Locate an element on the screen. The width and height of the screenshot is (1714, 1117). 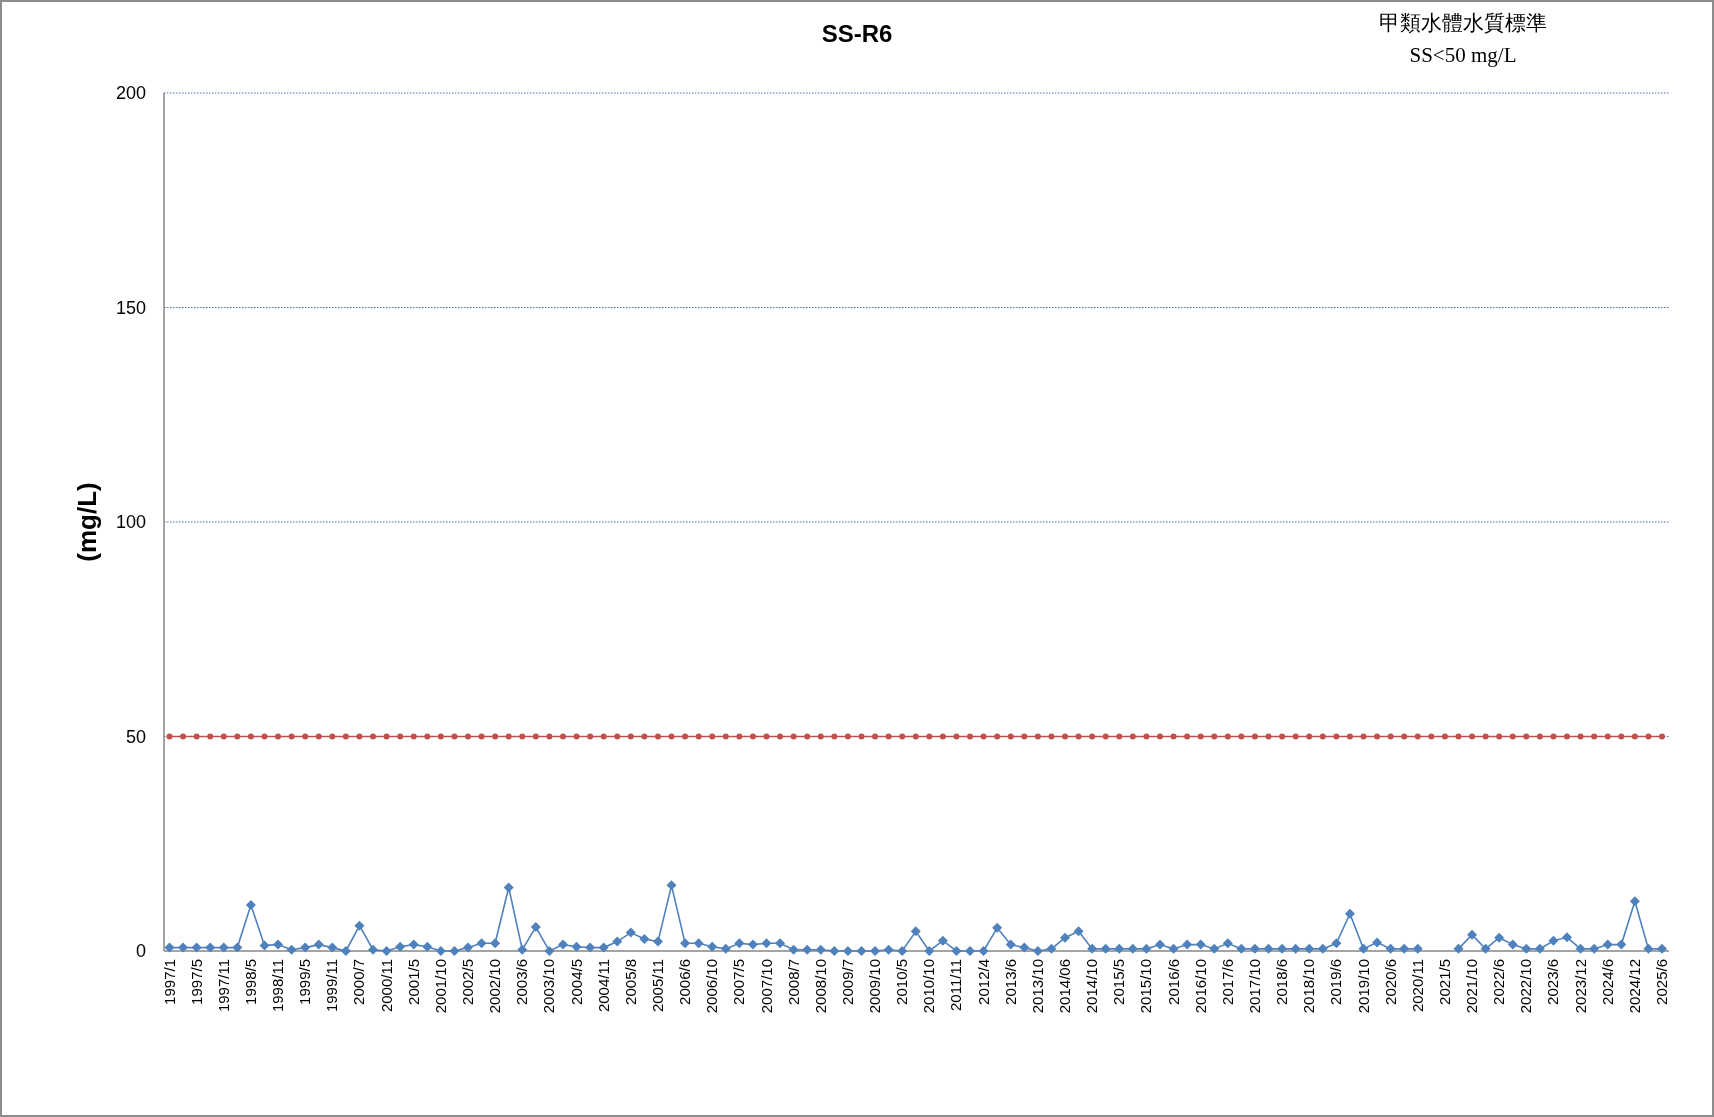
x-tick-label: 1997/1 is located at coordinates (169, 982).